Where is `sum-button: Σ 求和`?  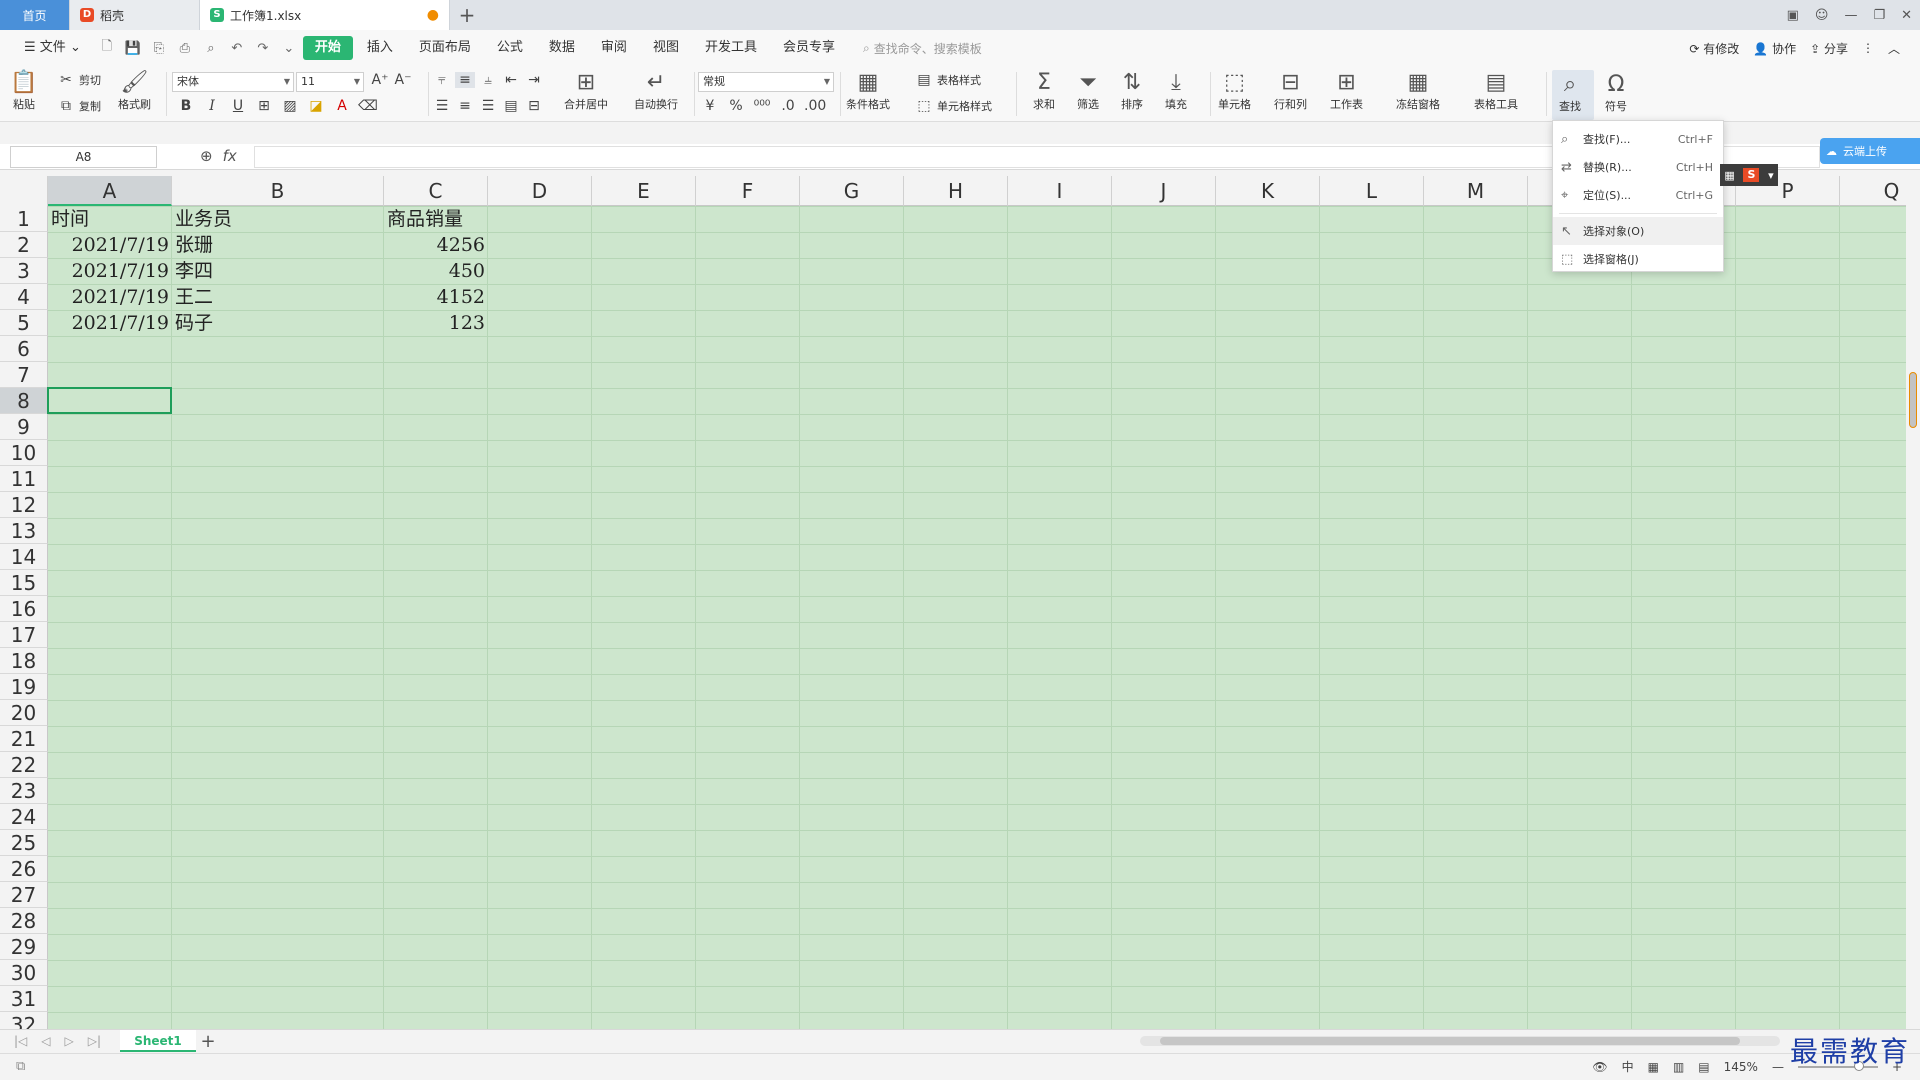
sum-button: Σ 求和 is located at coordinates (1044, 90).